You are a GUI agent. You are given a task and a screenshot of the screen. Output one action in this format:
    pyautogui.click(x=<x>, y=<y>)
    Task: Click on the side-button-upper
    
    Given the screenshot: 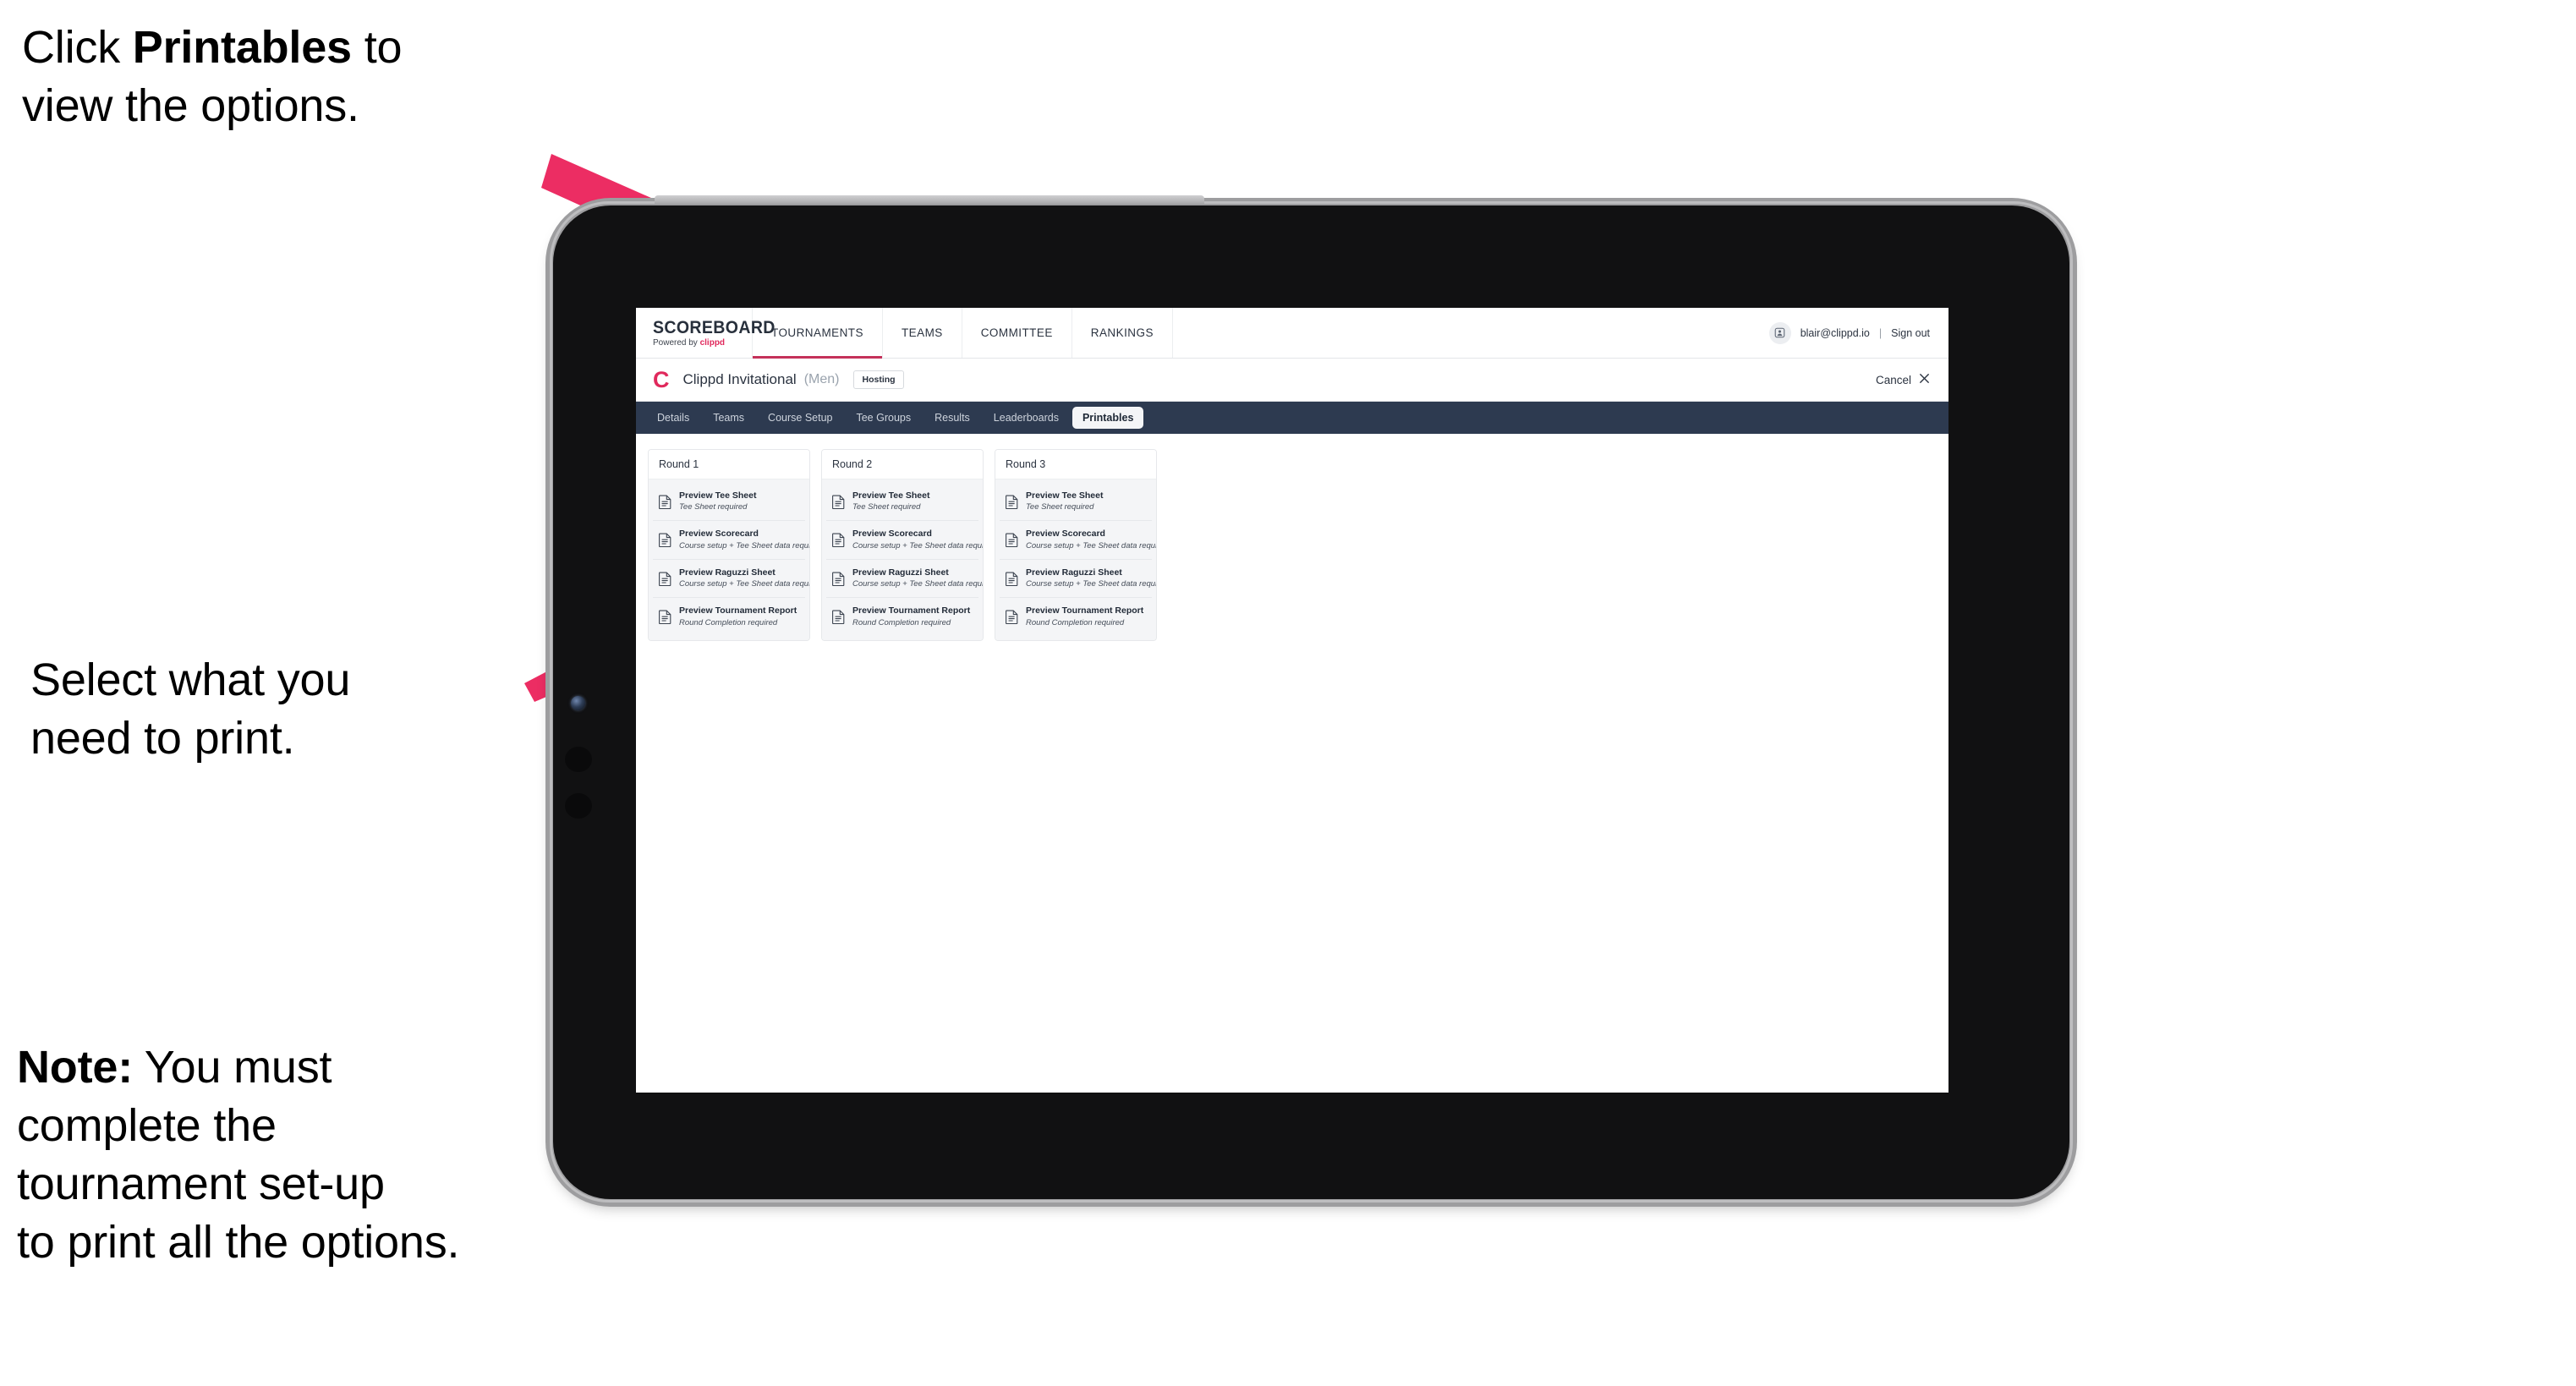 What is the action you would take?
    pyautogui.click(x=578, y=759)
    